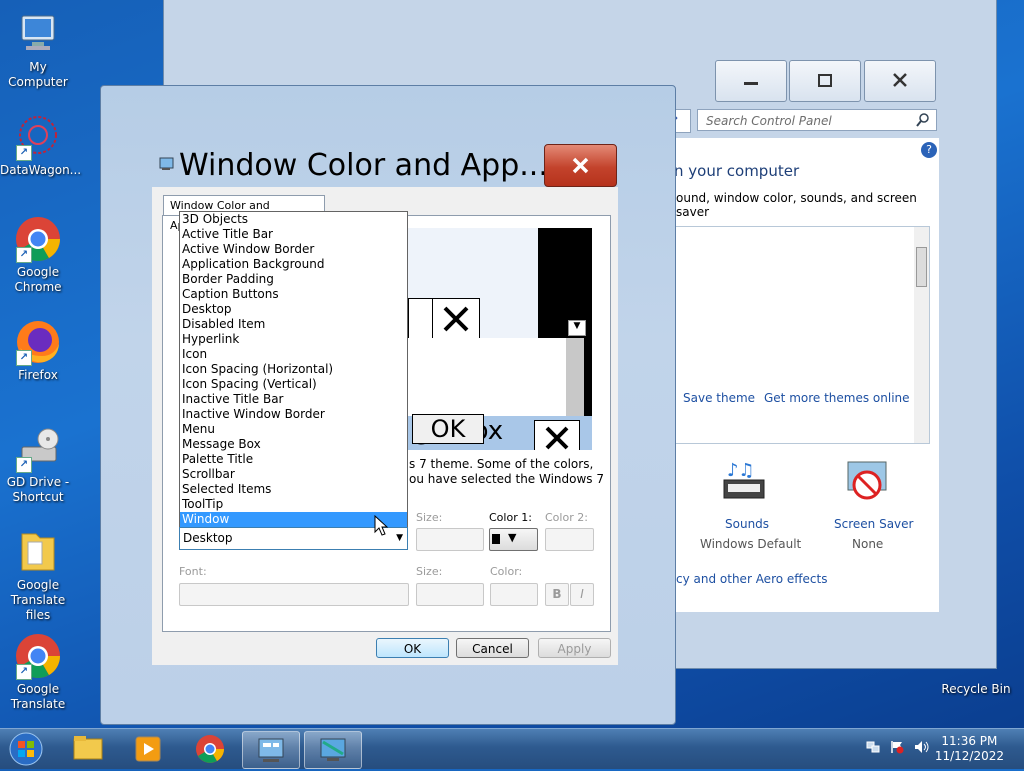  What do you see at coordinates (293, 234) in the screenshot?
I see `list-item: Active Title Bar` at bounding box center [293, 234].